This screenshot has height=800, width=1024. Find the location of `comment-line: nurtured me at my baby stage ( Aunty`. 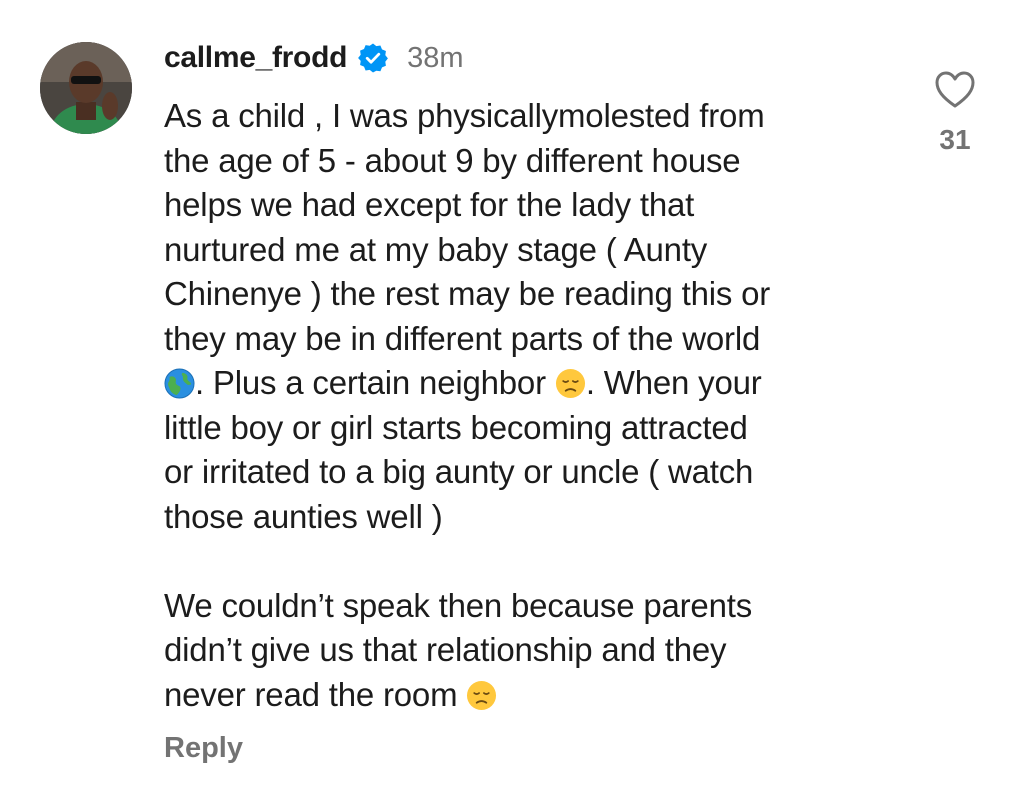

comment-line: nurtured me at my baby stage ( Aunty is located at coordinates (436, 249).